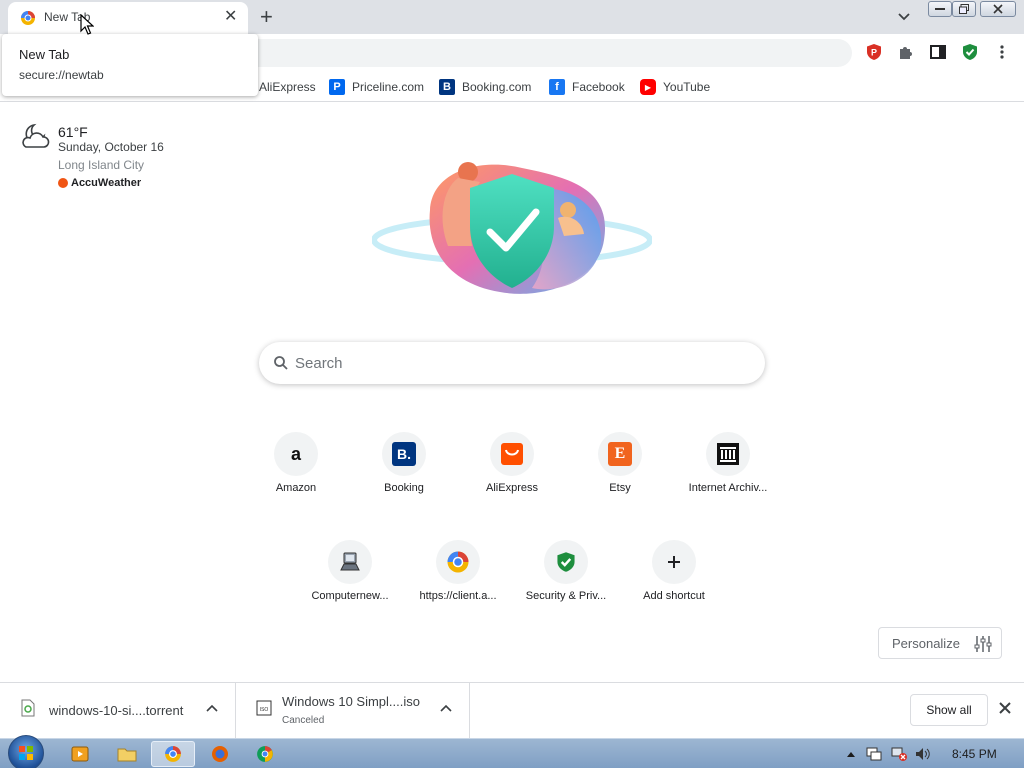 The width and height of the screenshot is (1024, 768). I want to click on bookmark-youtube: ▶ YouTube, so click(675, 87).